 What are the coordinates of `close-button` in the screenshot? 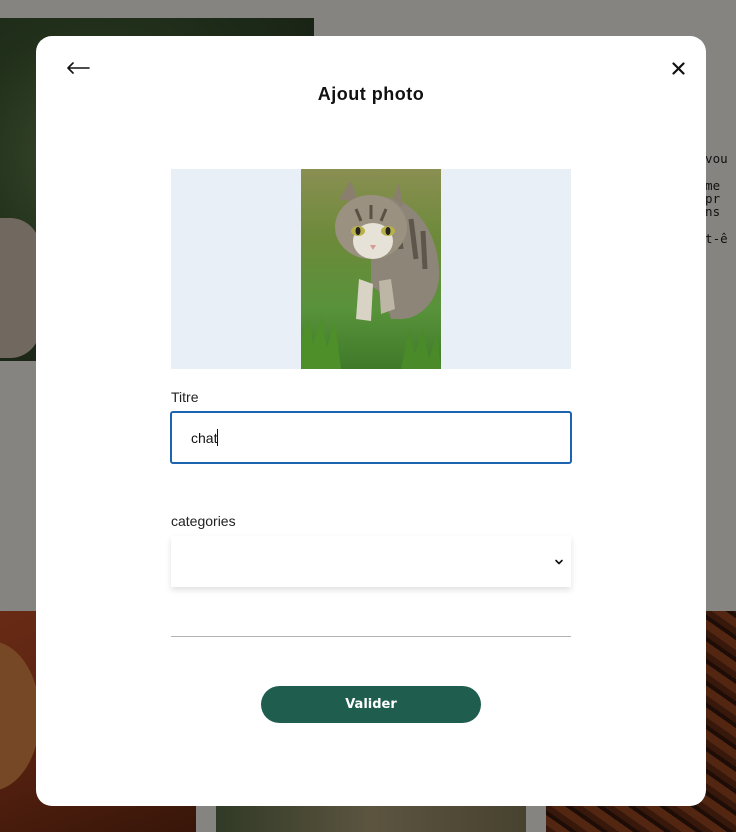 It's located at (678, 68).